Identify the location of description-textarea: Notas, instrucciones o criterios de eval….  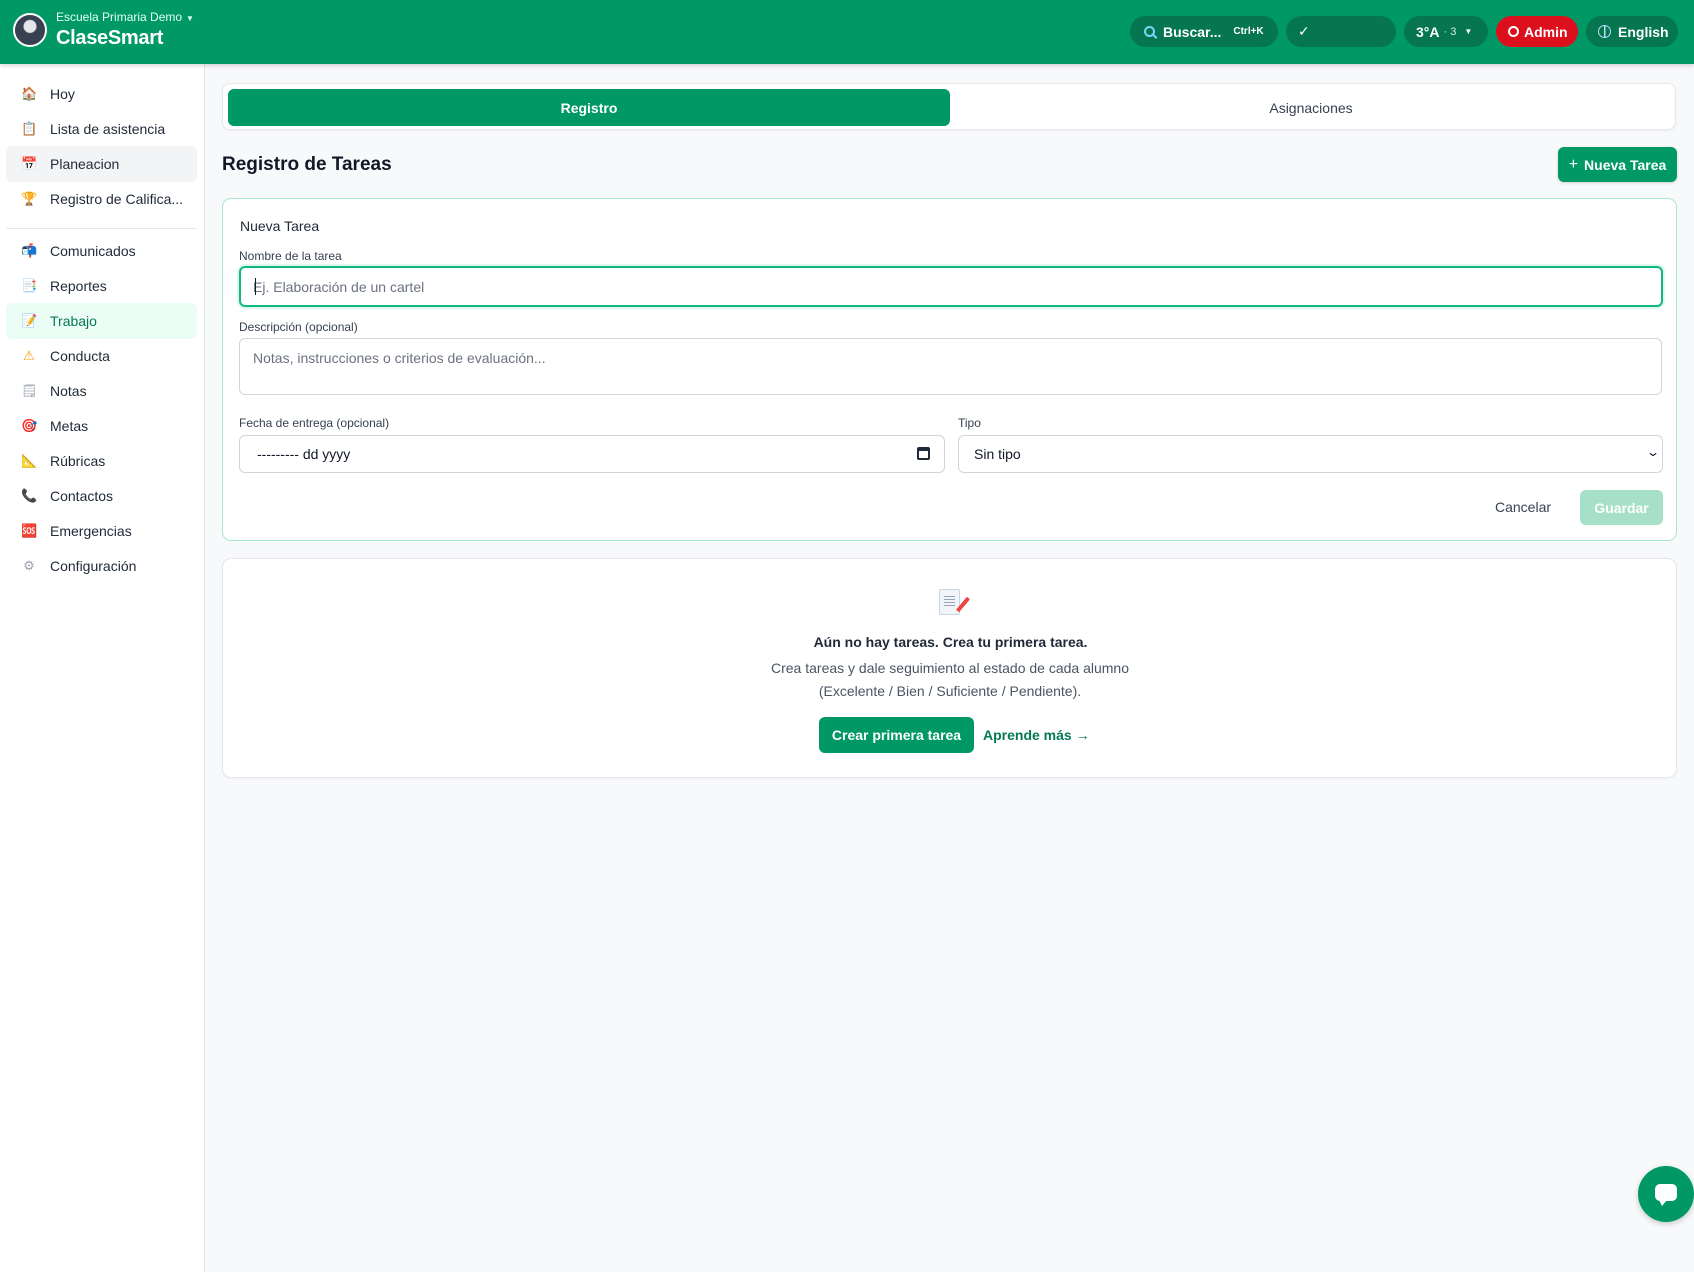
(950, 366).